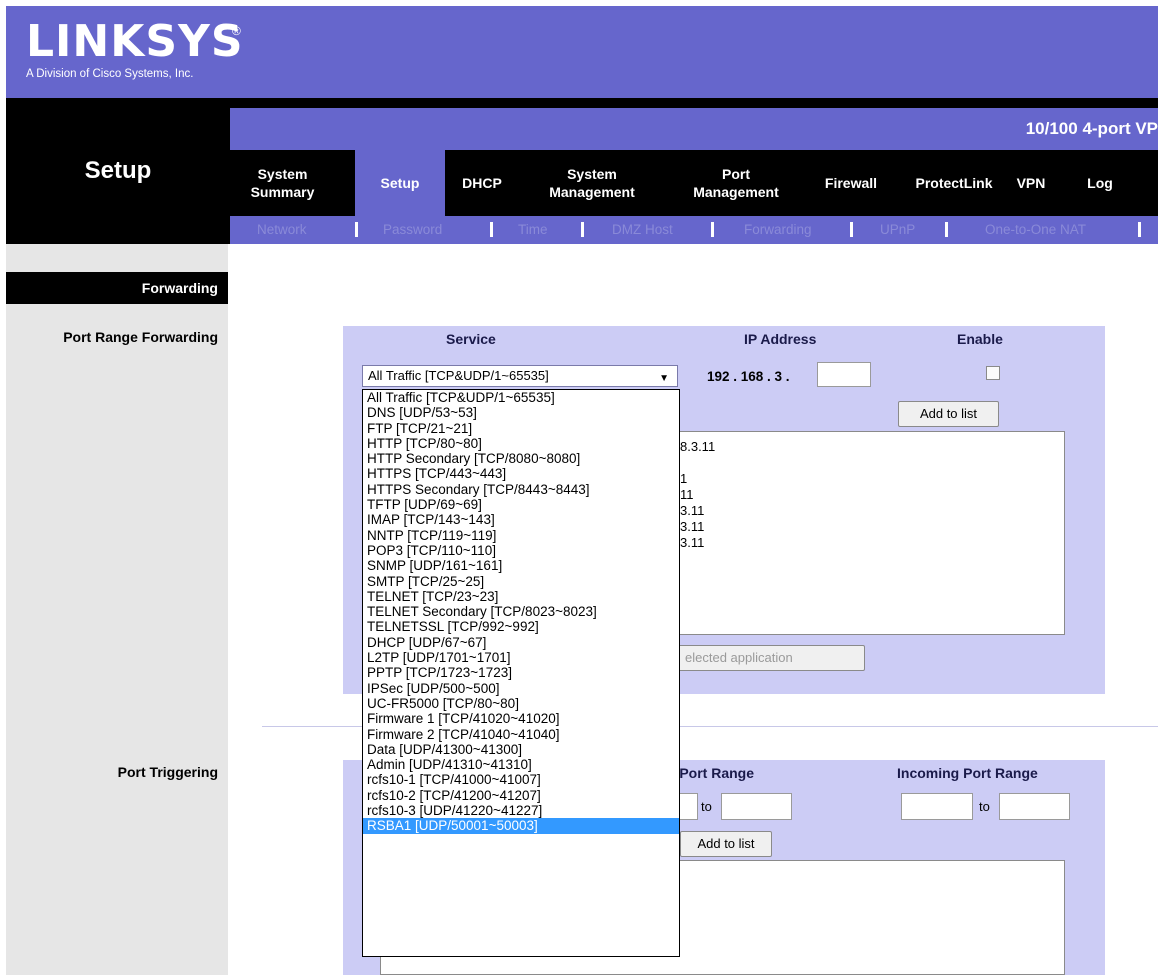 Image resolution: width=1158 pixels, height=975 pixels. What do you see at coordinates (521, 734) in the screenshot?
I see `service-option: Firmware 2 [TCP/41040~41040]` at bounding box center [521, 734].